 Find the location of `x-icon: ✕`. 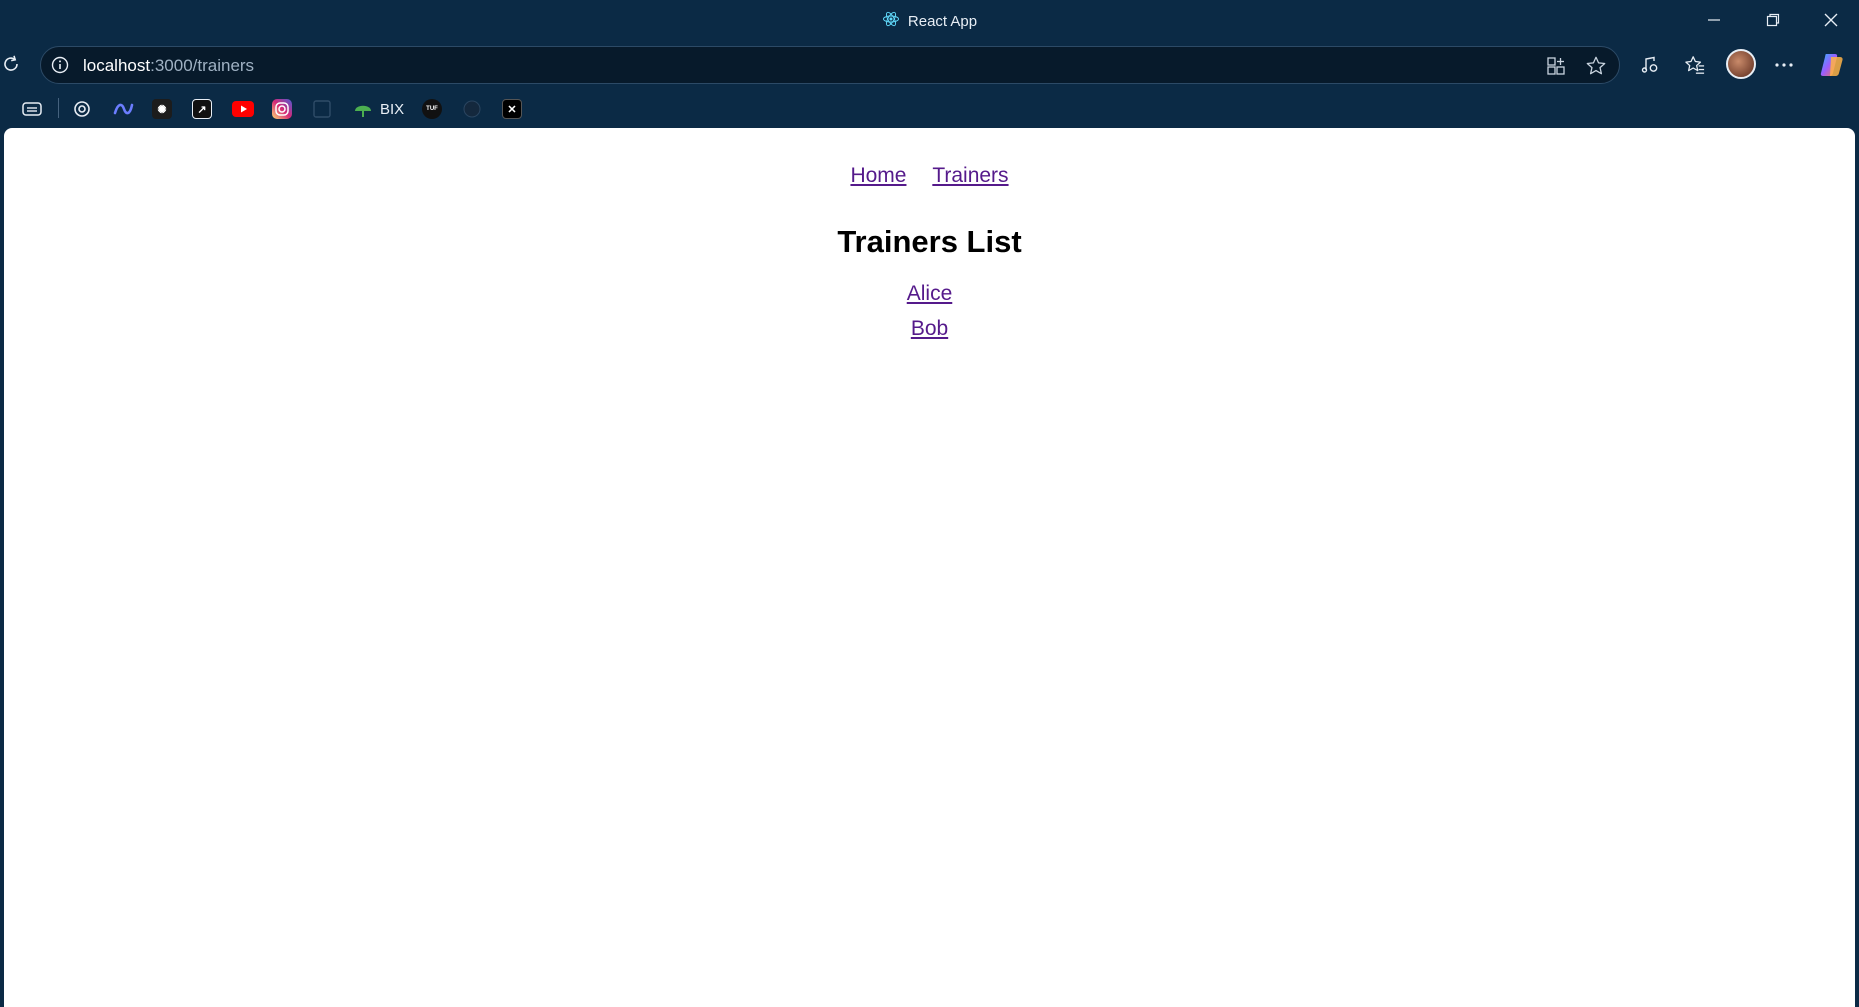

x-icon: ✕ is located at coordinates (512, 109).